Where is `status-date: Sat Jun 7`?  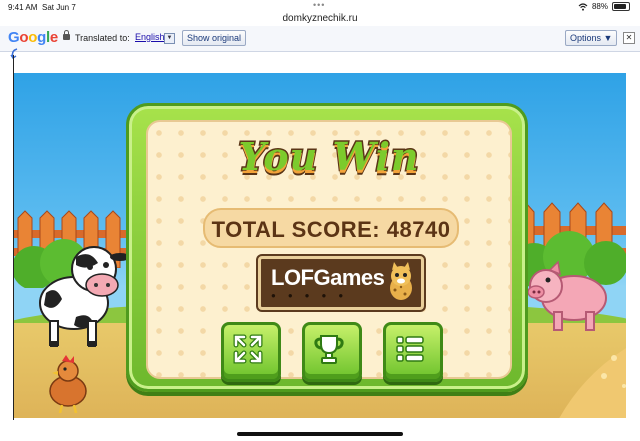
status-date: Sat Jun 7 is located at coordinates (59, 7).